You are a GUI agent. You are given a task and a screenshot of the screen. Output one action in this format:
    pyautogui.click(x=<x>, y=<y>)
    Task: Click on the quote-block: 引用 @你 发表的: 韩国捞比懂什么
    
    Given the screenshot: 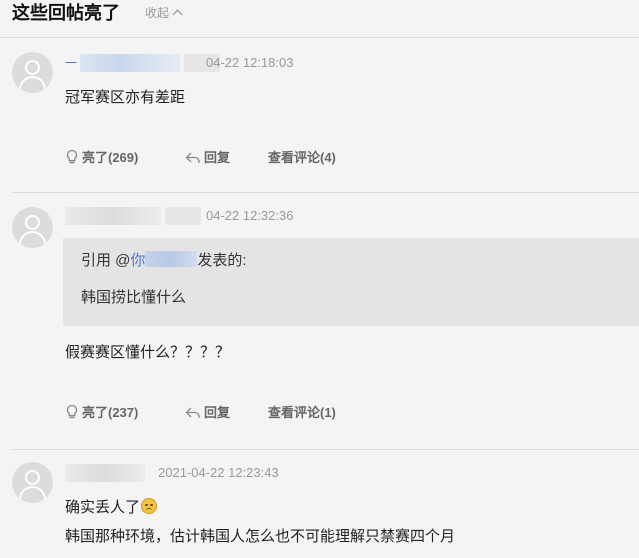 What is the action you would take?
    pyautogui.click(x=351, y=282)
    